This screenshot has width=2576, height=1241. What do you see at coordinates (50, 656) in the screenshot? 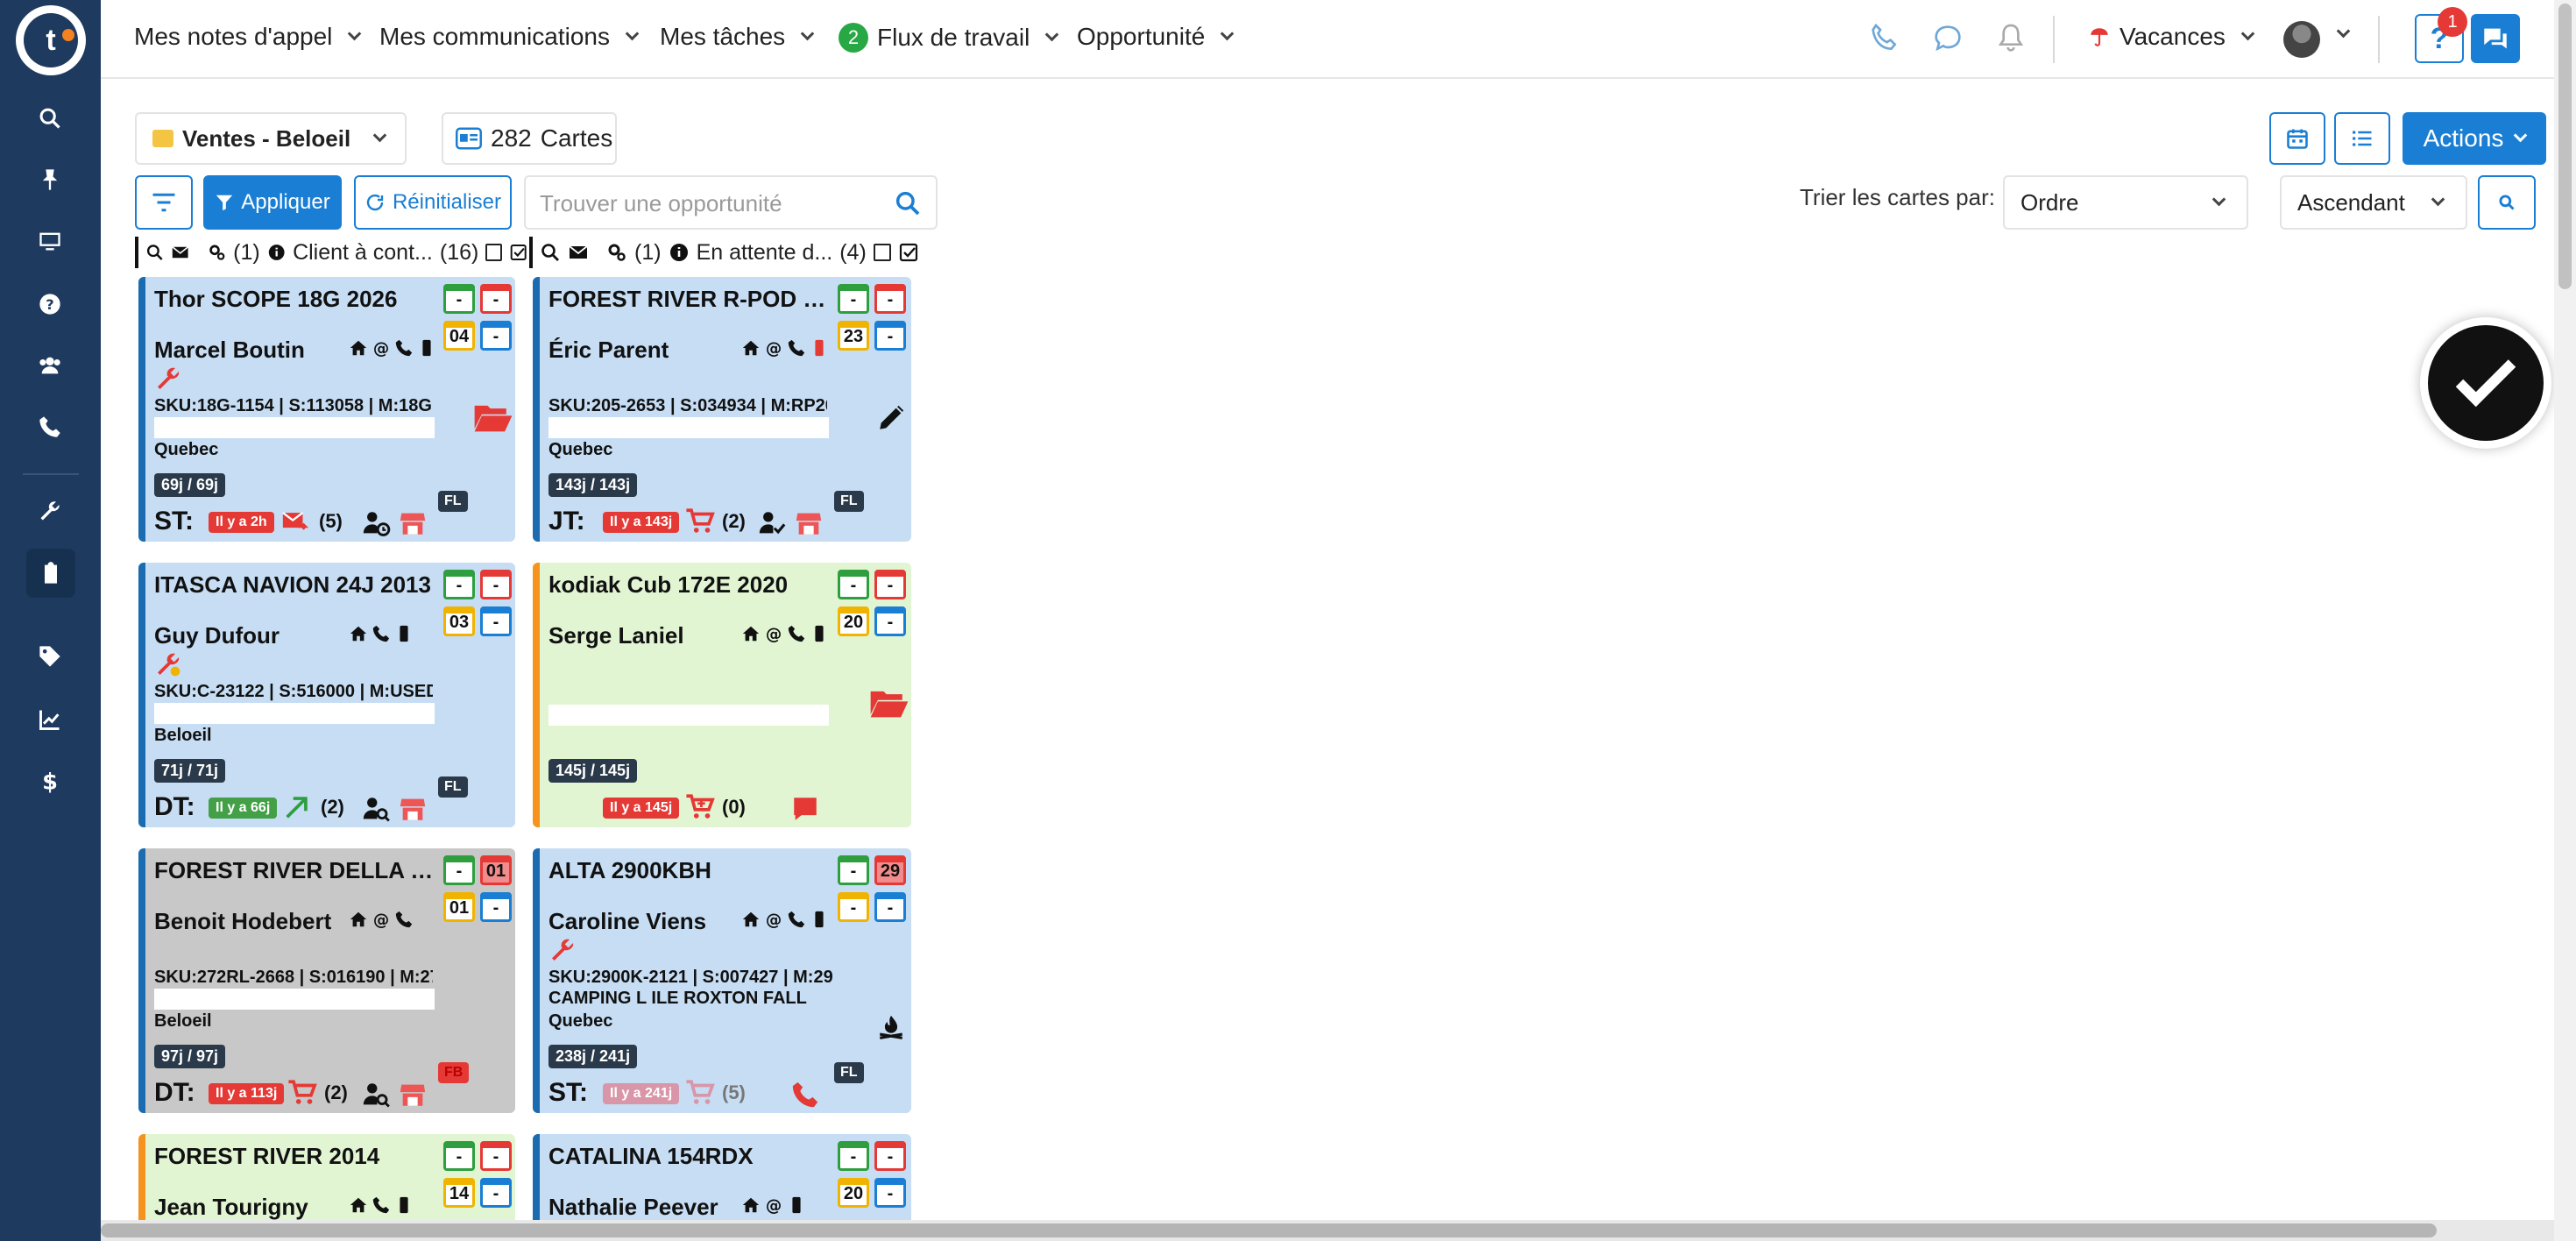
I see `tag-icon` at bounding box center [50, 656].